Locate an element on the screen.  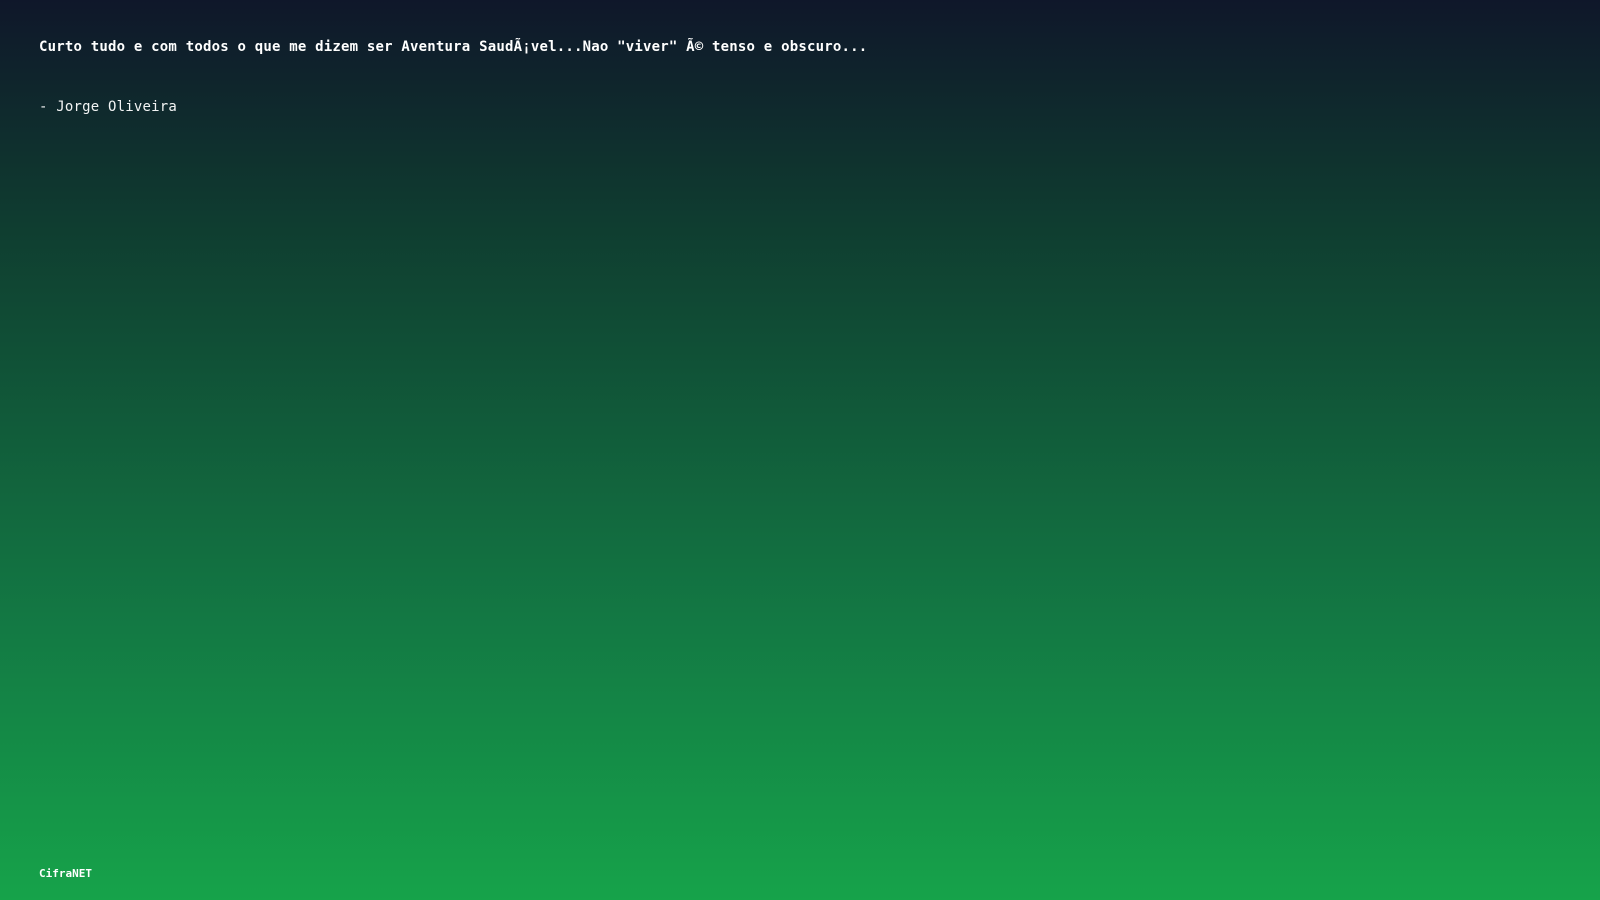
quote-author: - Jorge Oliveira is located at coordinates (108, 107).